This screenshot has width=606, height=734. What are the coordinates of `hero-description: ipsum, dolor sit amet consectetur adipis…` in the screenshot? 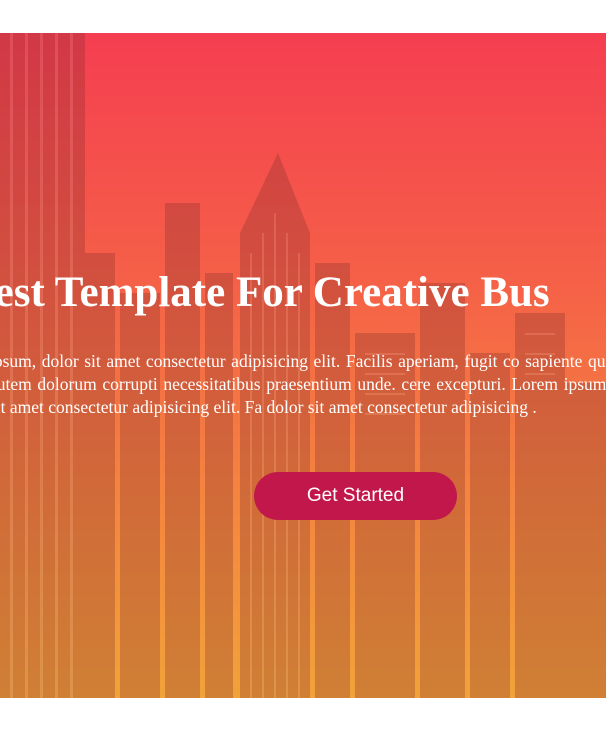 It's located at (303, 384).